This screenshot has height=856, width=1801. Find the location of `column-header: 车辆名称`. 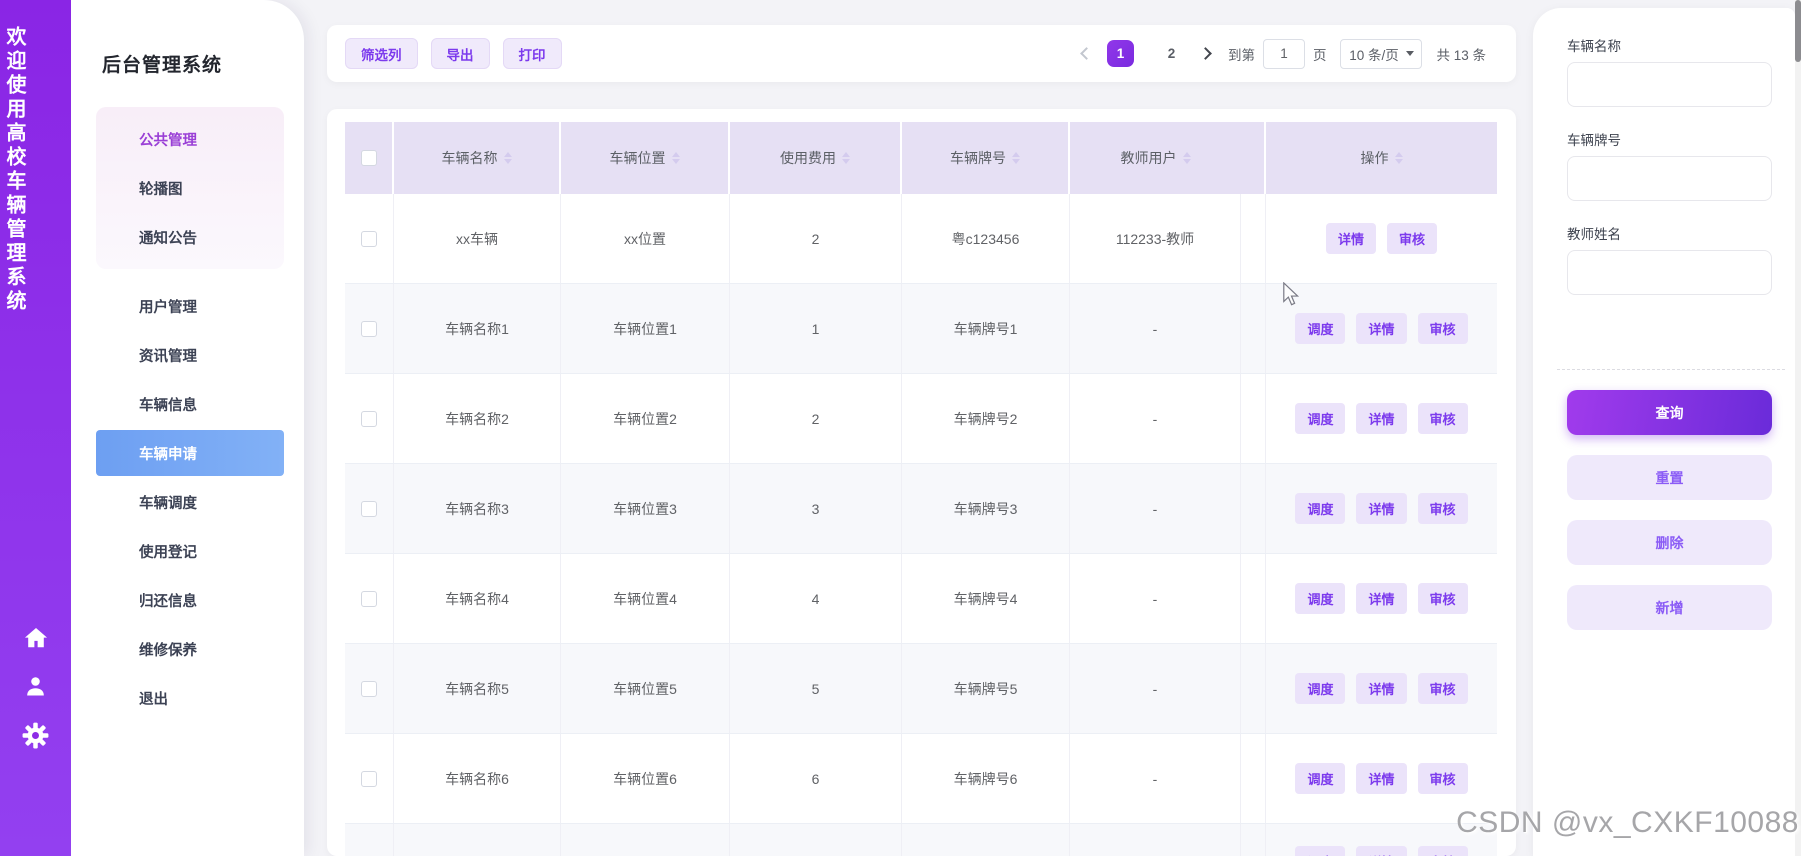

column-header: 车辆名称 is located at coordinates (477, 158).